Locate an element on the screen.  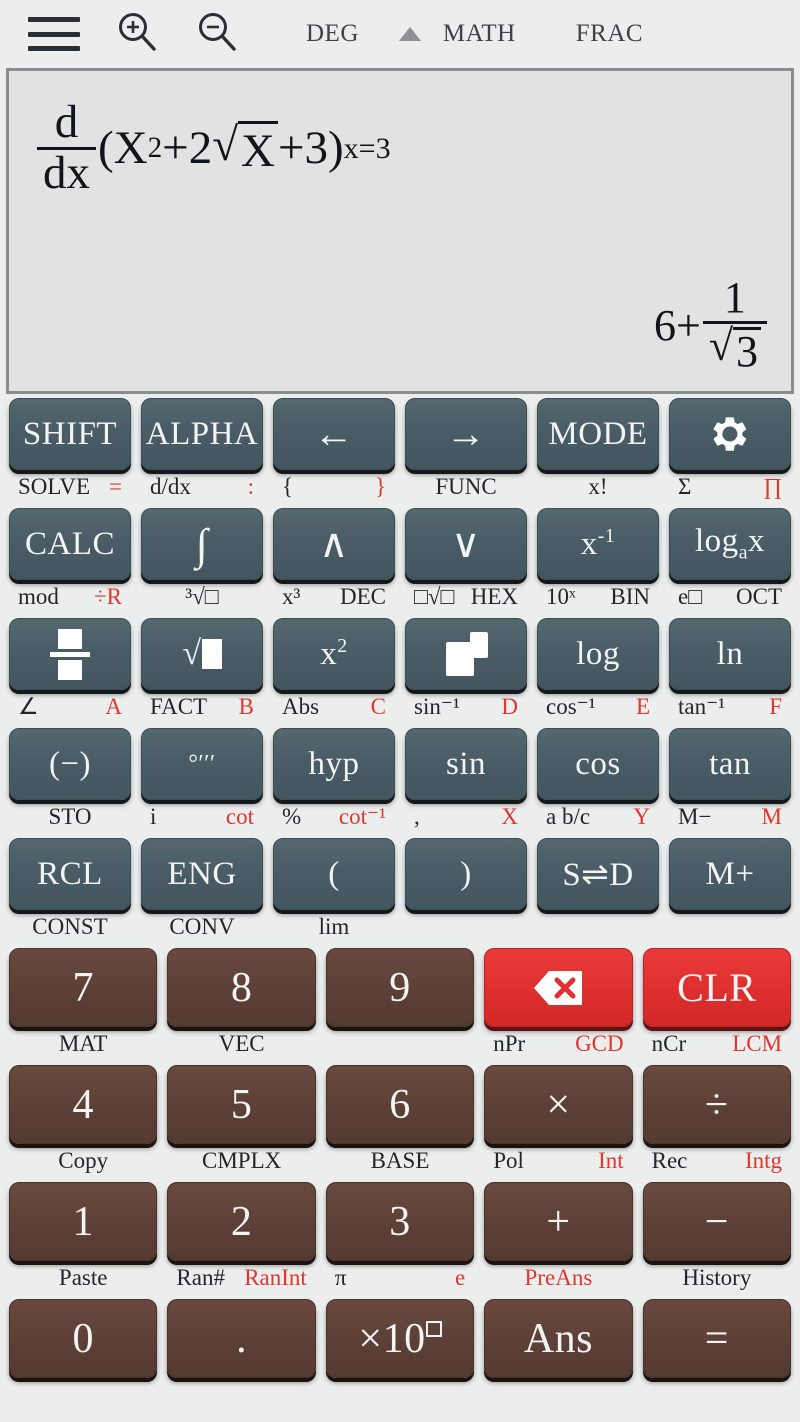
key-integral: ∫ is located at coordinates (202, 544).